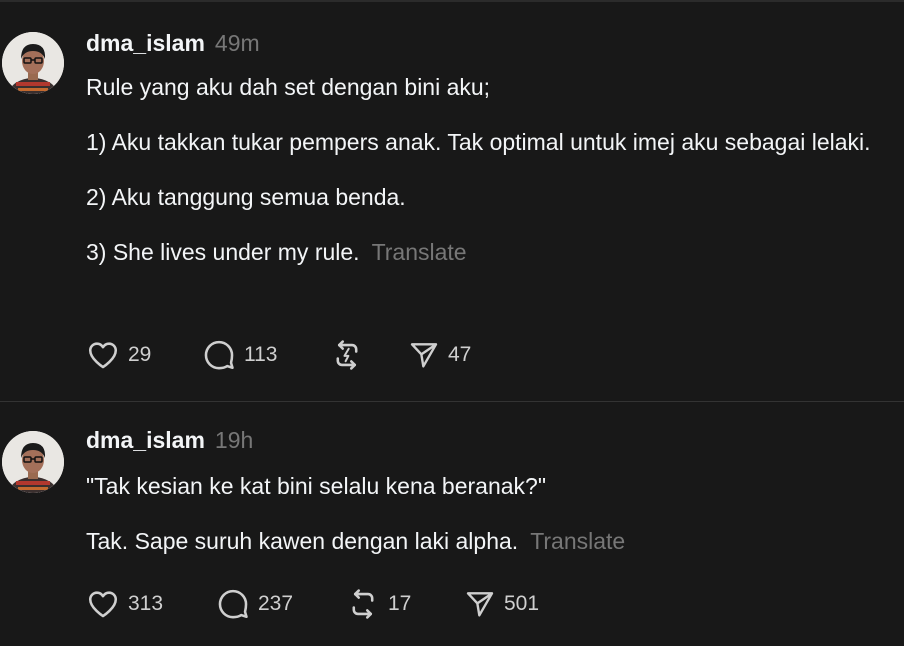 Image resolution: width=904 pixels, height=646 pixels. I want to click on share-button: 501, so click(501, 604).